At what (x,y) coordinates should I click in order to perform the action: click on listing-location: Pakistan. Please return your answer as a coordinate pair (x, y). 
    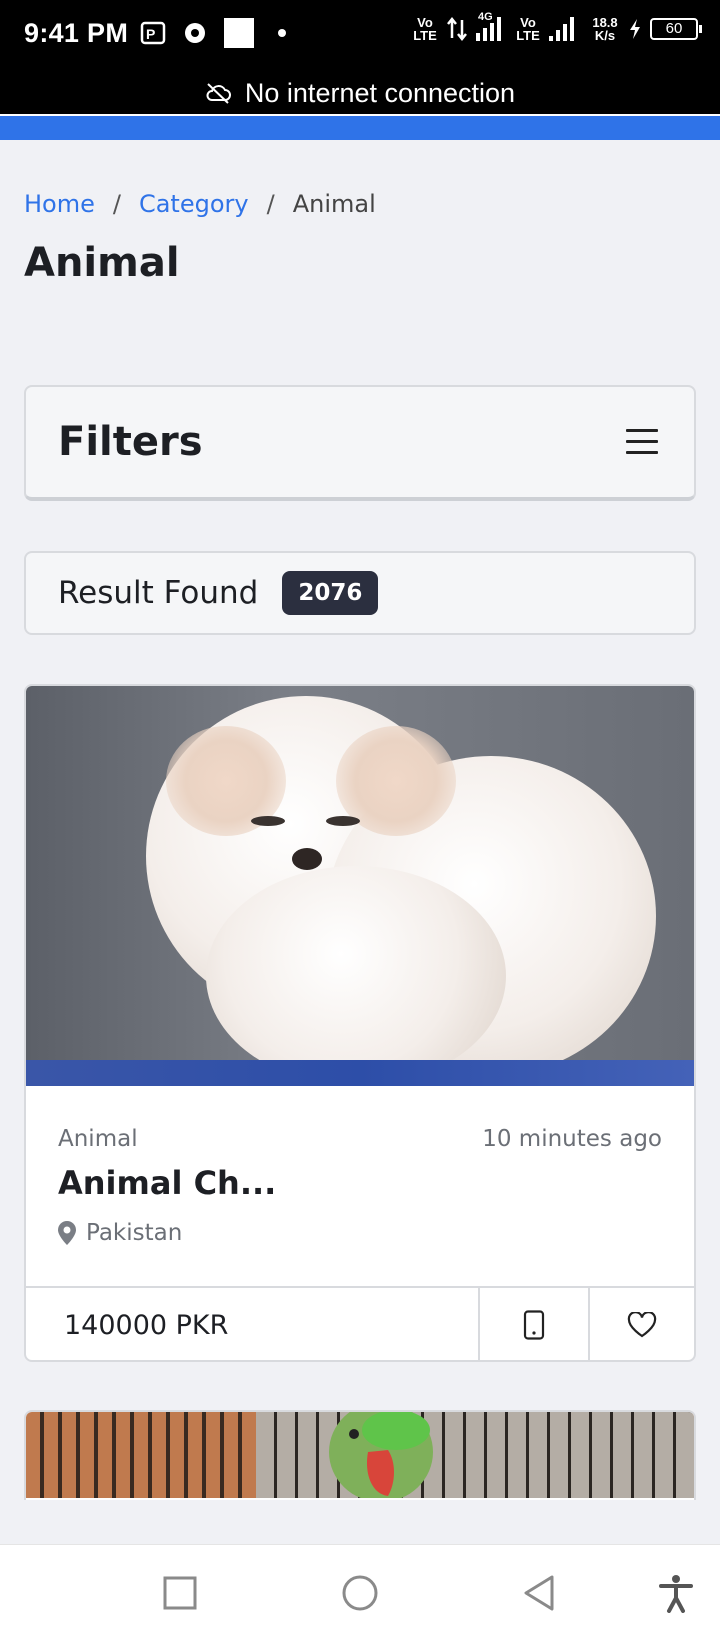
    Looking at the image, I should click on (120, 1233).